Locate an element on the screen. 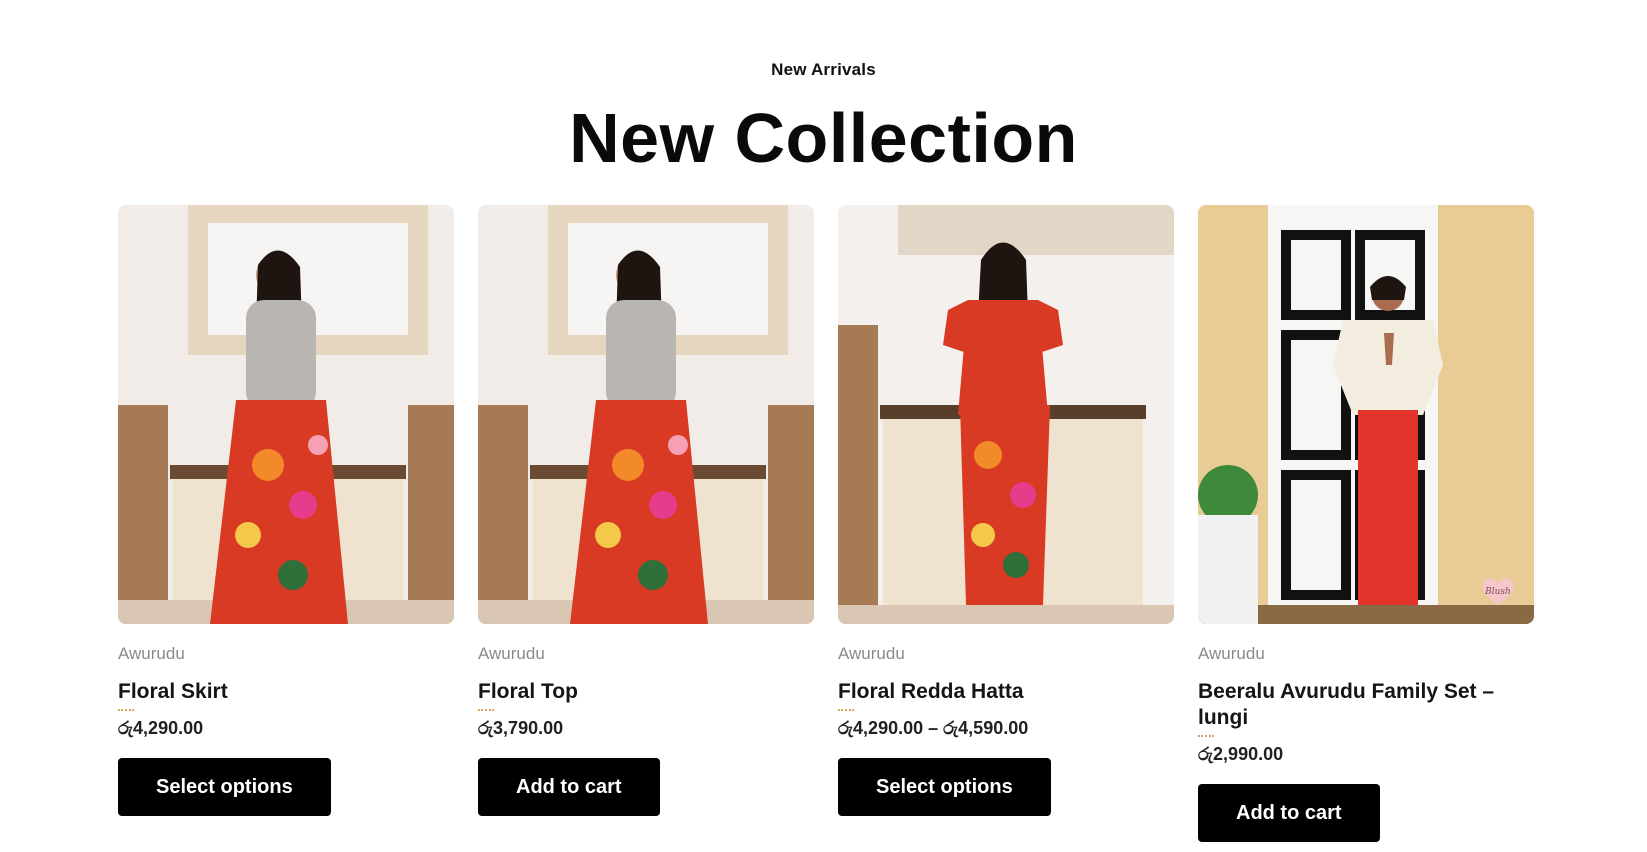  product-price: රු2,990.00 is located at coordinates (1241, 754).